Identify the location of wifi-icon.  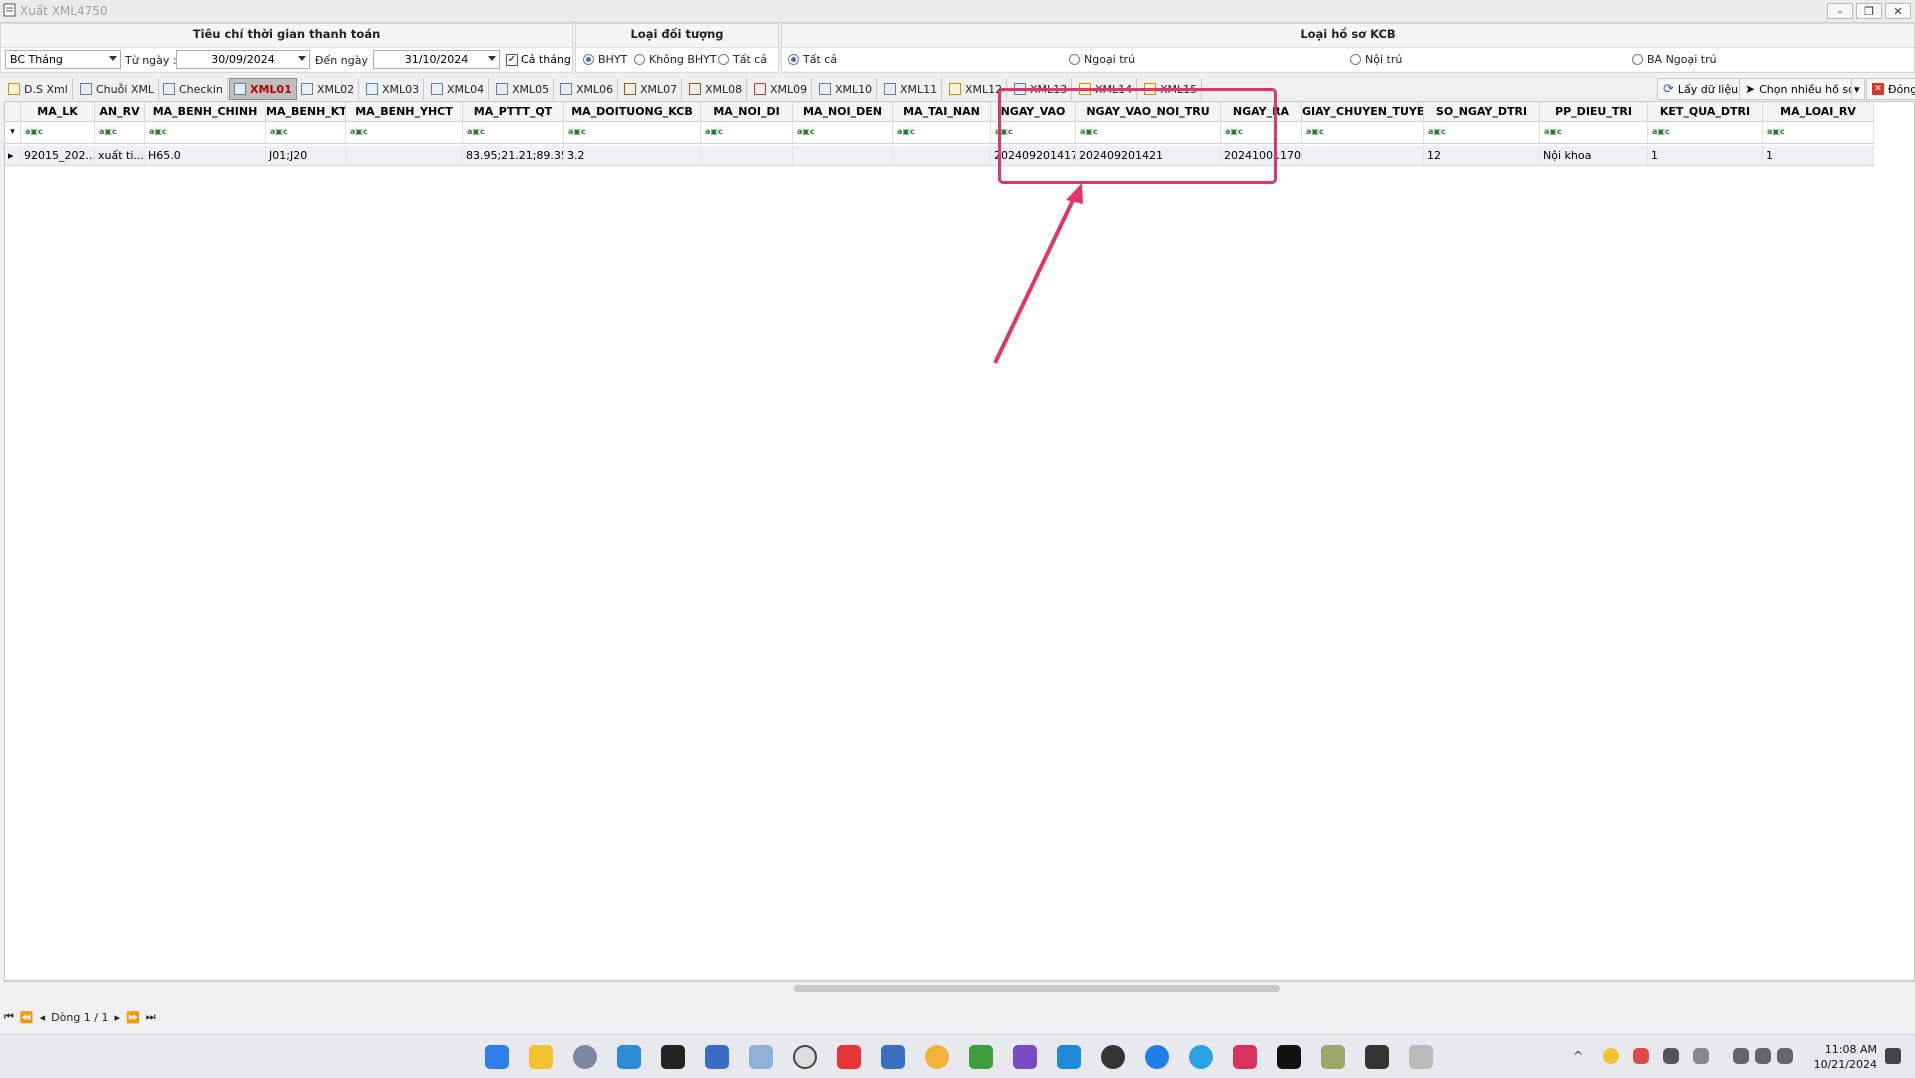
(1741, 1056).